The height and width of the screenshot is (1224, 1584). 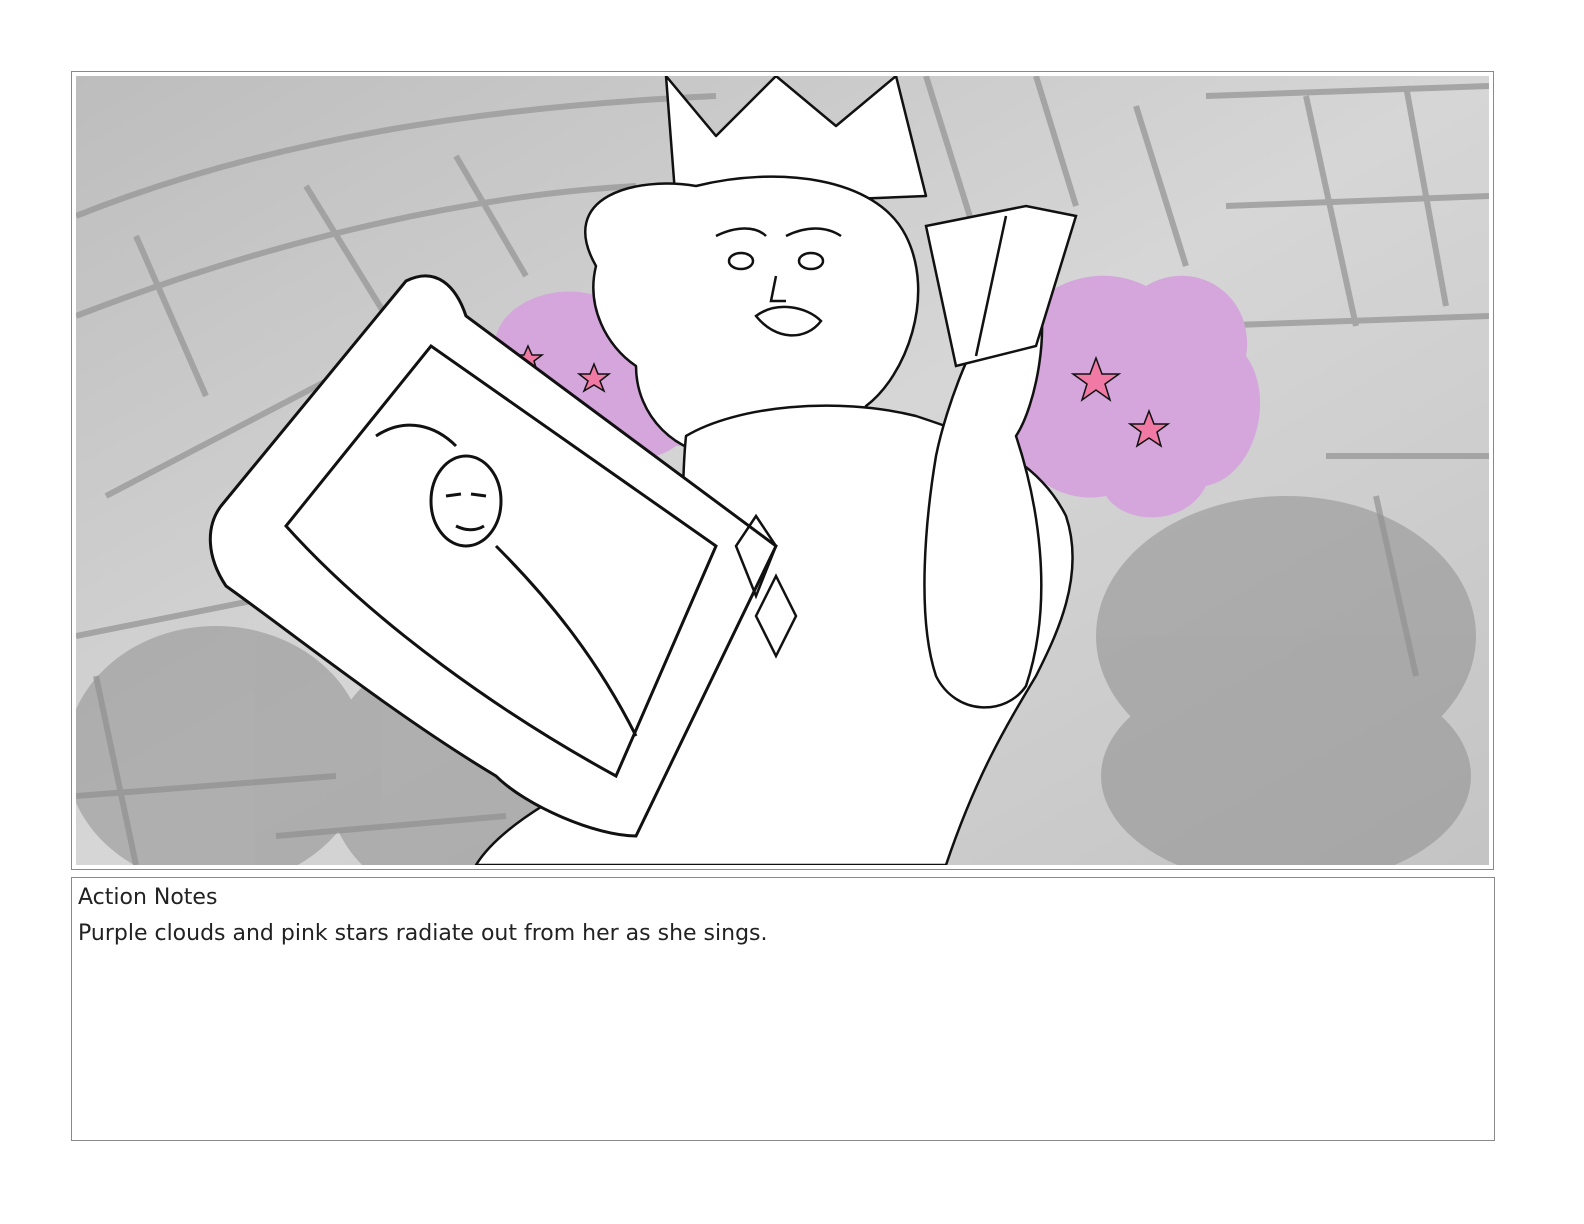 I want to click on action-notes-heading: Action Notes, so click(x=148, y=897).